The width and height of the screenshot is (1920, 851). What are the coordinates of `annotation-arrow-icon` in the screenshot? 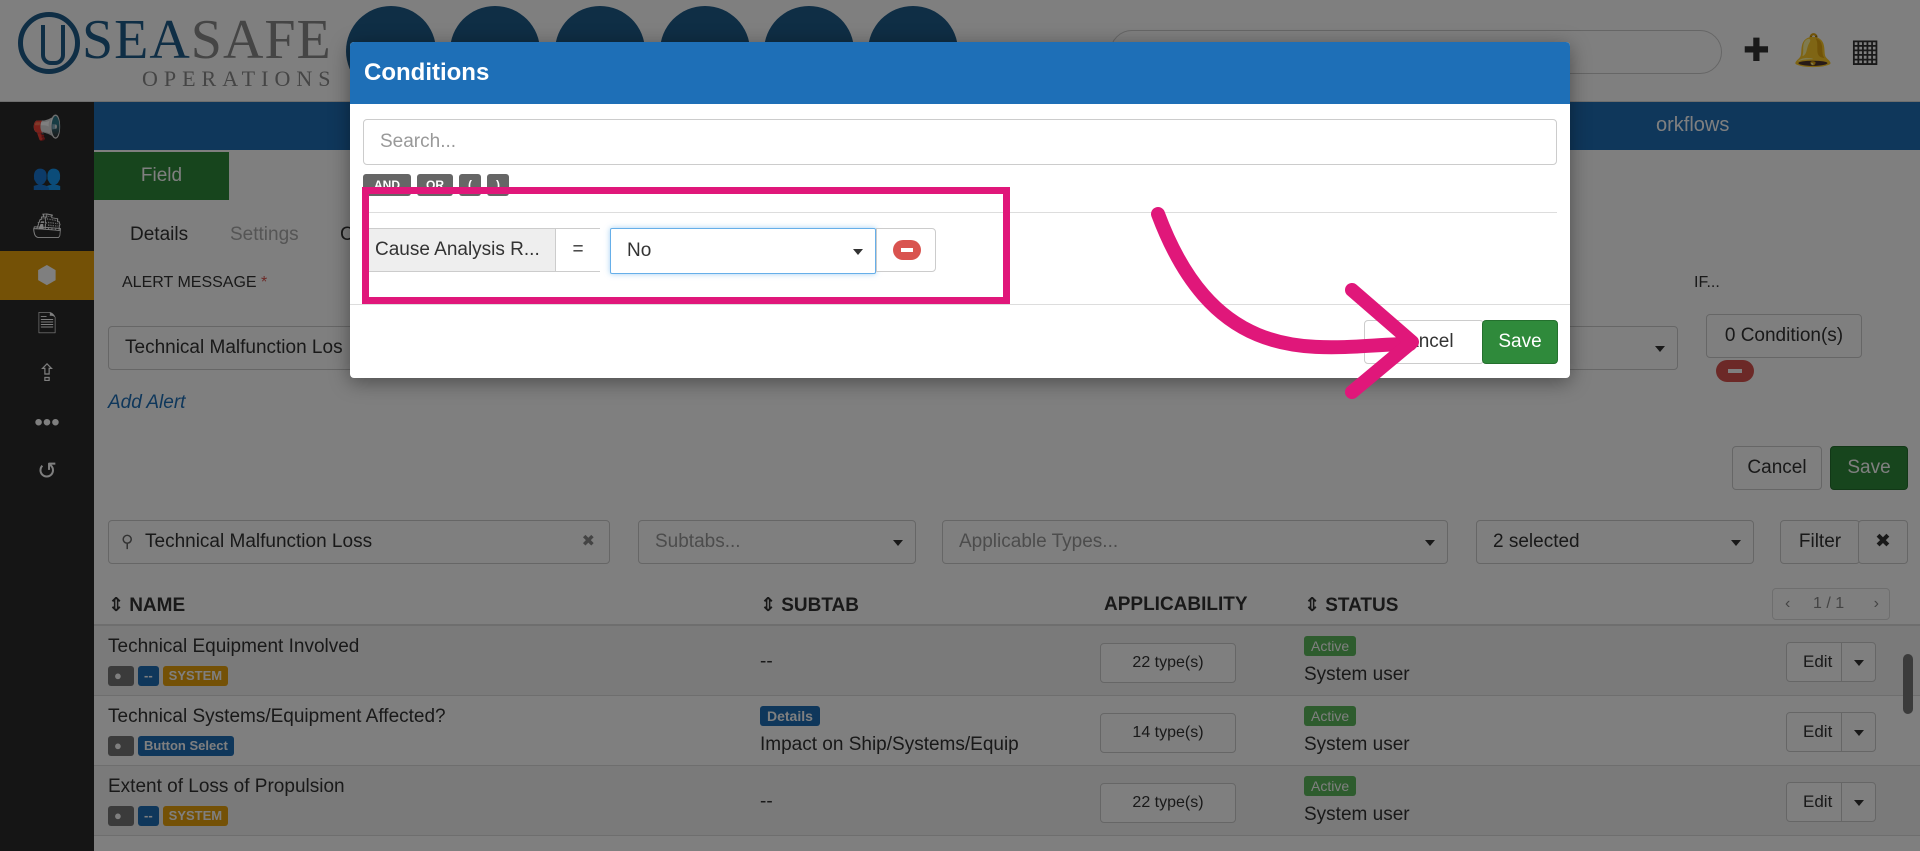 It's located at (1285, 303).